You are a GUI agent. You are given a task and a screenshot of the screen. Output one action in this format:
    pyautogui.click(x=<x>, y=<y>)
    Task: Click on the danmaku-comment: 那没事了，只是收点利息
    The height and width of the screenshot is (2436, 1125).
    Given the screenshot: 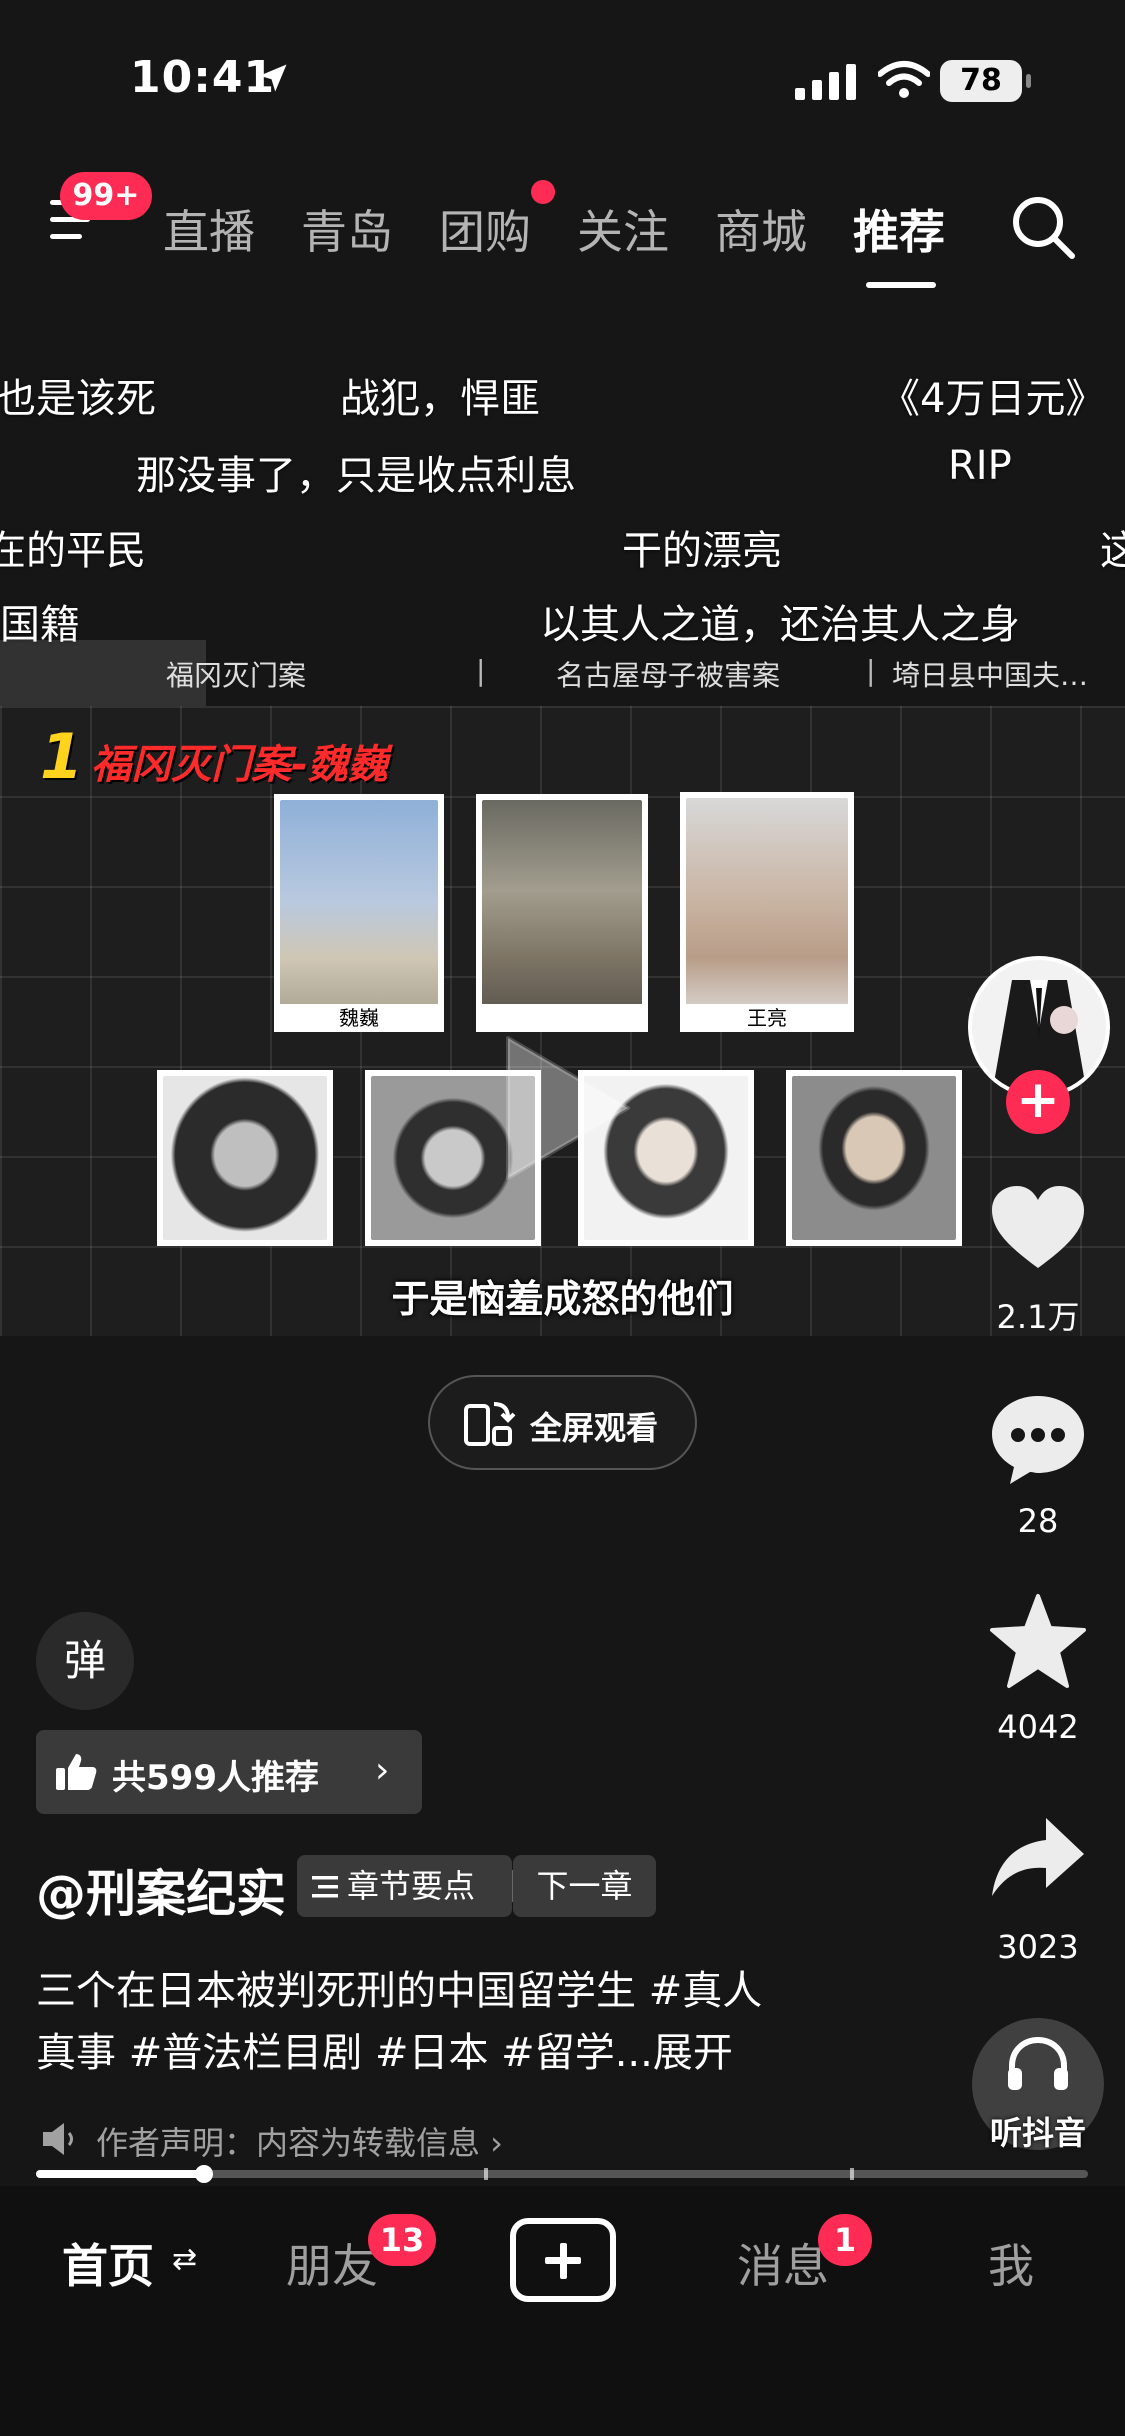 What is the action you would take?
    pyautogui.click(x=356, y=476)
    